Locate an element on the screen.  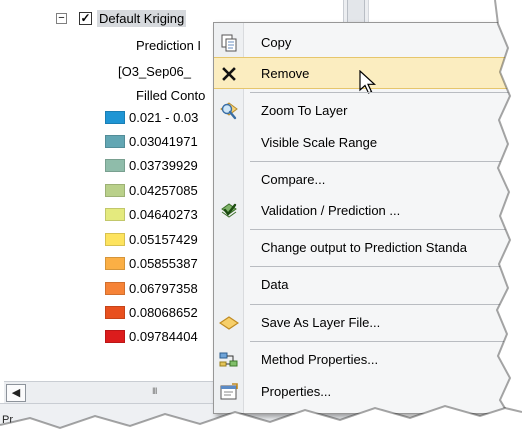
properties-icon is located at coordinates (229, 391).